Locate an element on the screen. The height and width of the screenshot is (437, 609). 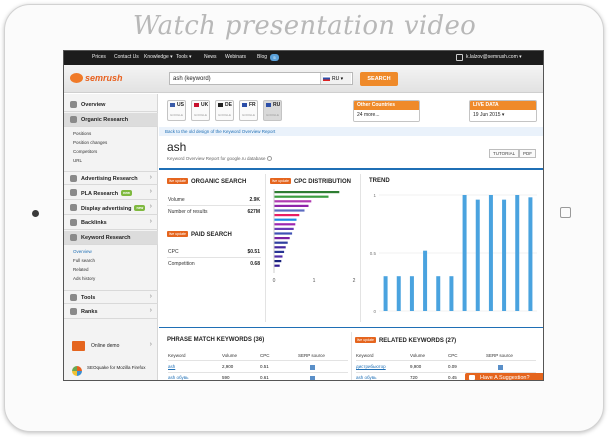
sidebar-item-pla-research: PLA Research new › is located at coordinates (111, 193).